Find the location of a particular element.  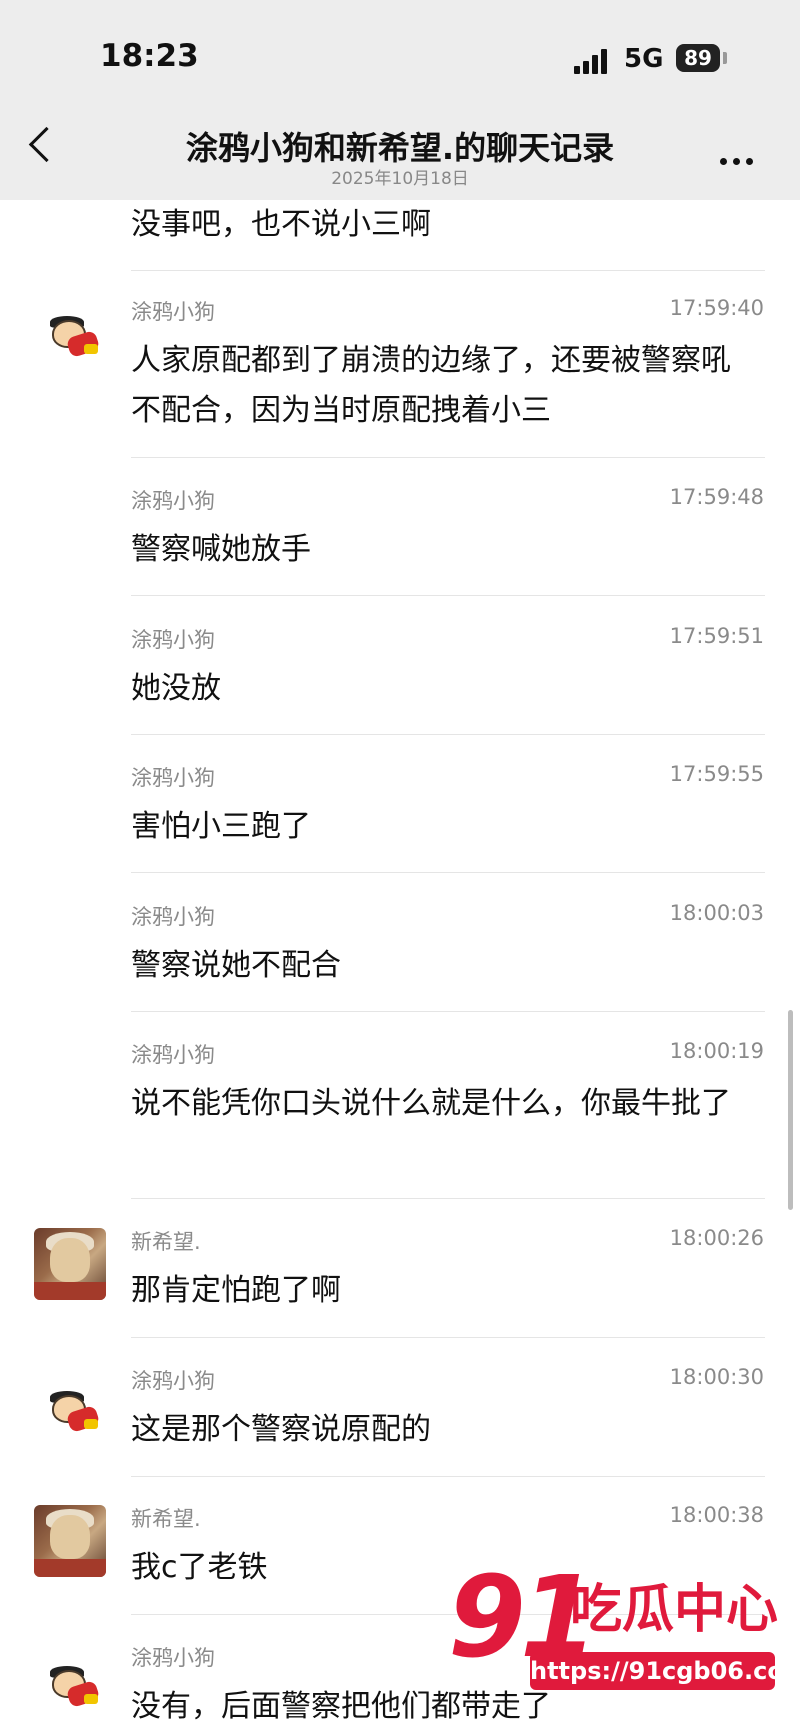

message-time: 17:59:51 is located at coordinates (716, 636).